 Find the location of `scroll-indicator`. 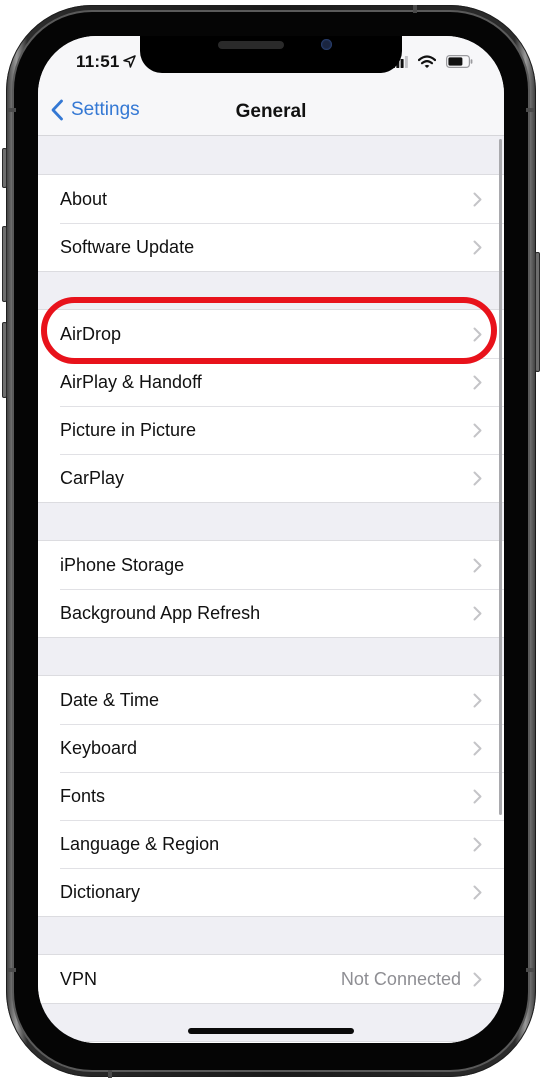

scroll-indicator is located at coordinates (500, 477).